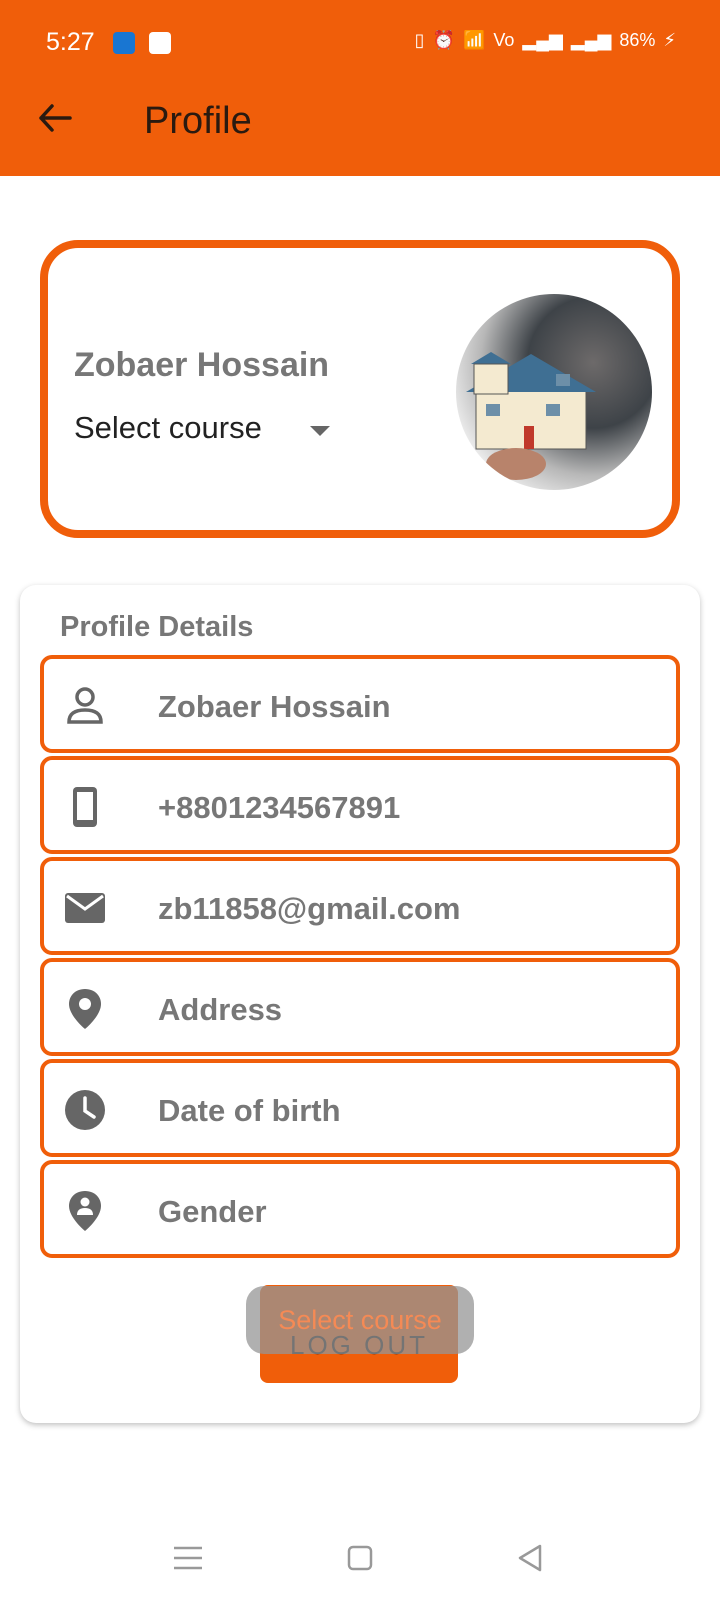  What do you see at coordinates (504, 40) in the screenshot?
I see `volte-icon: Vo` at bounding box center [504, 40].